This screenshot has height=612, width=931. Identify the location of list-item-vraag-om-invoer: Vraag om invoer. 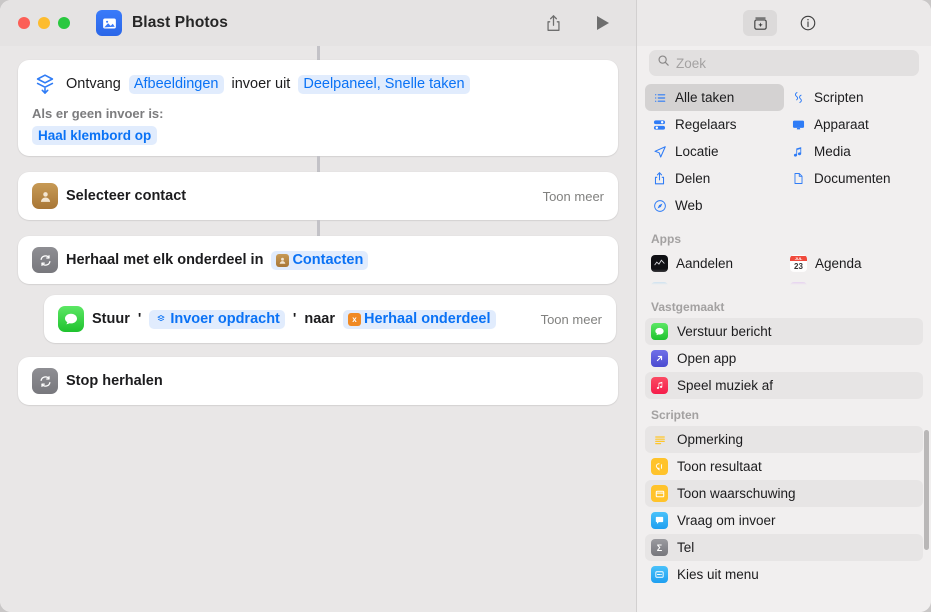
(784, 520).